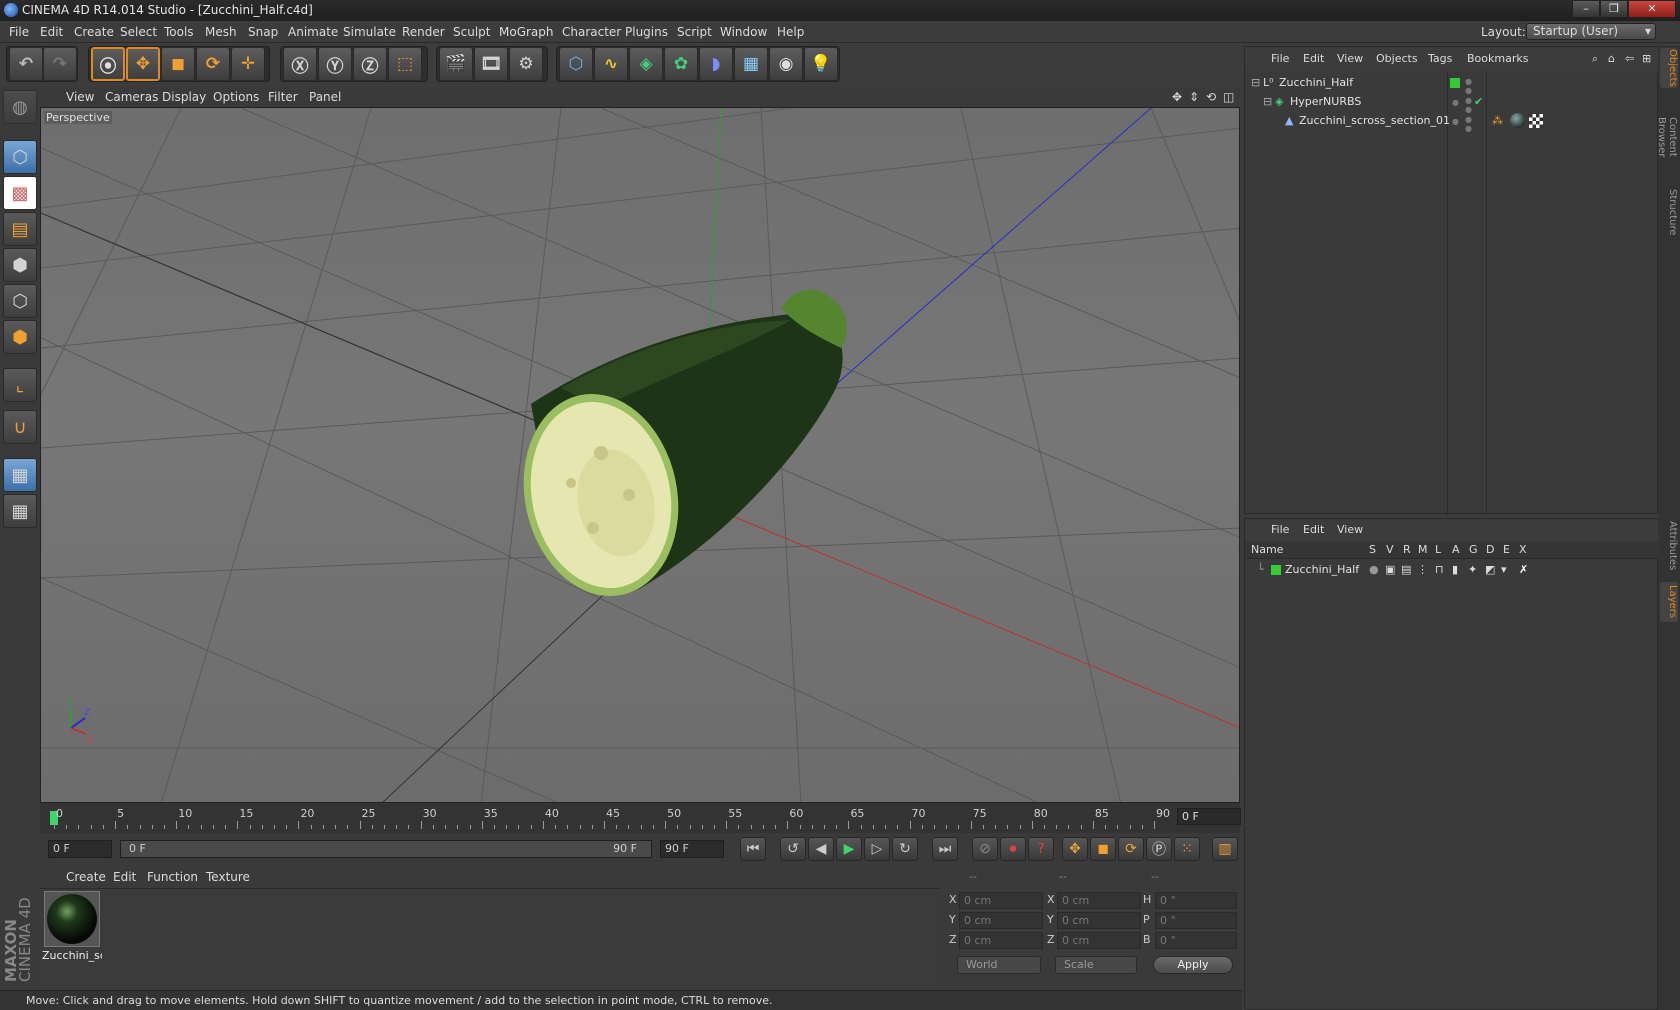 The image size is (1680, 1010). What do you see at coordinates (1099, 920) in the screenshot?
I see `size-y-field: 0 cm` at bounding box center [1099, 920].